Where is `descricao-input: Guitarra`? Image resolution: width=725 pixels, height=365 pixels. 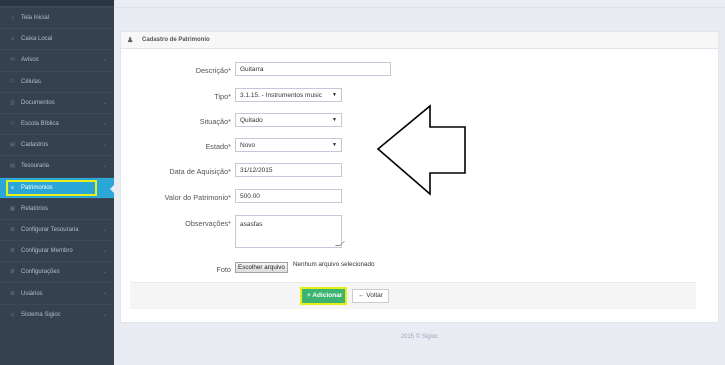 descricao-input: Guitarra is located at coordinates (313, 69).